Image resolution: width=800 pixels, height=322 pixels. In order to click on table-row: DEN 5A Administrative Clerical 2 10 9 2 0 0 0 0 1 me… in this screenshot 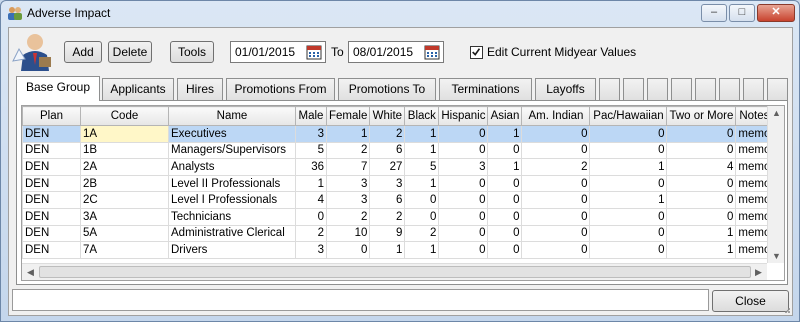, I will do `click(398, 233)`.